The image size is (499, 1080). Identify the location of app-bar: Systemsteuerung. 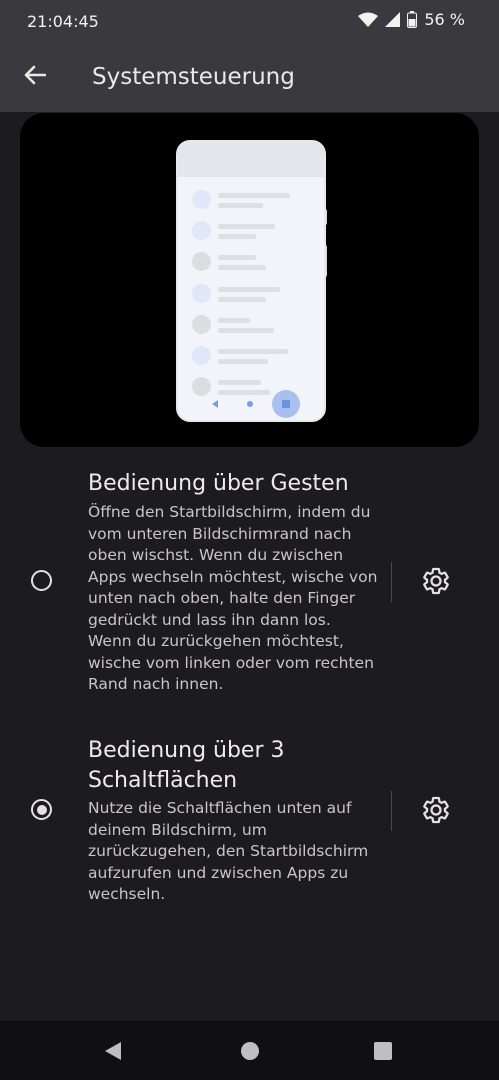
(249, 78).